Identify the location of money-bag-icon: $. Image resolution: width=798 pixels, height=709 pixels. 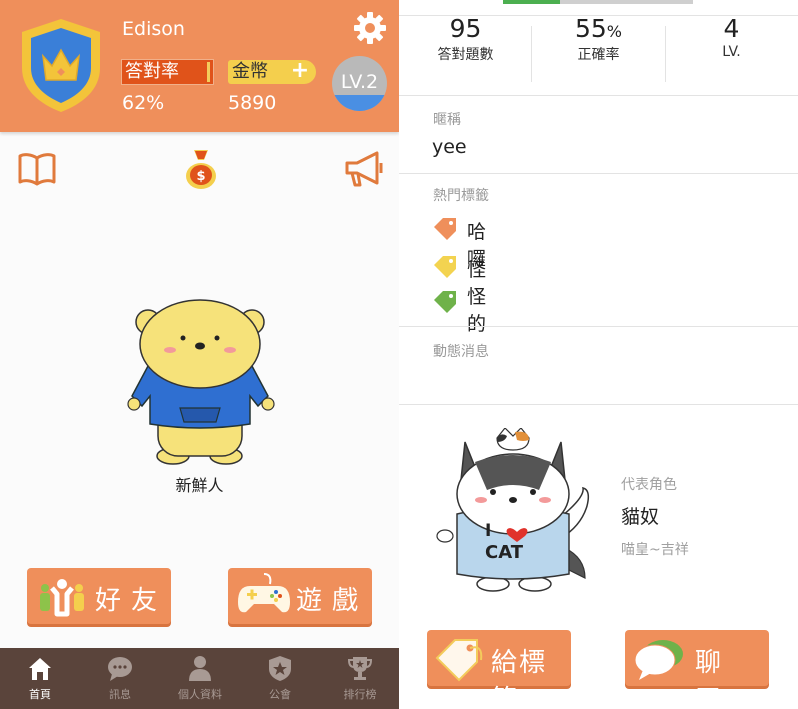
(201, 168).